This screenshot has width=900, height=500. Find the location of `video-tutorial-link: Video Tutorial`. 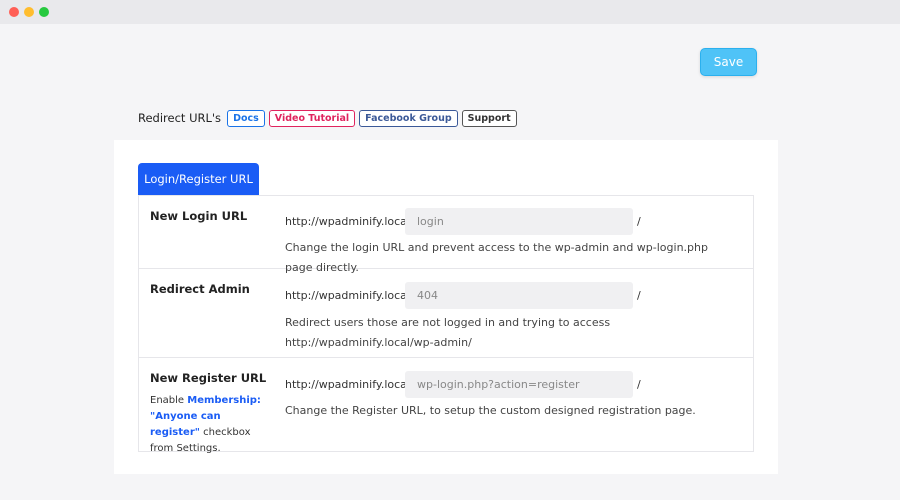

video-tutorial-link: Video Tutorial is located at coordinates (312, 118).